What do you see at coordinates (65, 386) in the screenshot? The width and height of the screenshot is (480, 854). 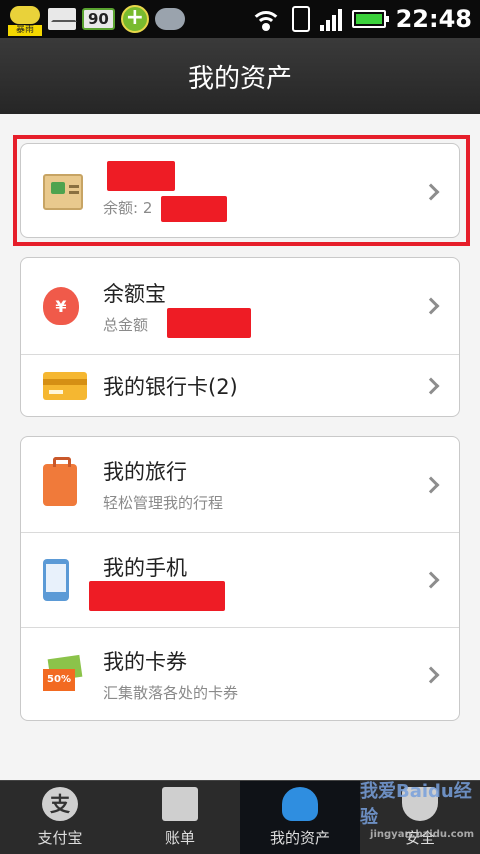 I see `bank-card-icon` at bounding box center [65, 386].